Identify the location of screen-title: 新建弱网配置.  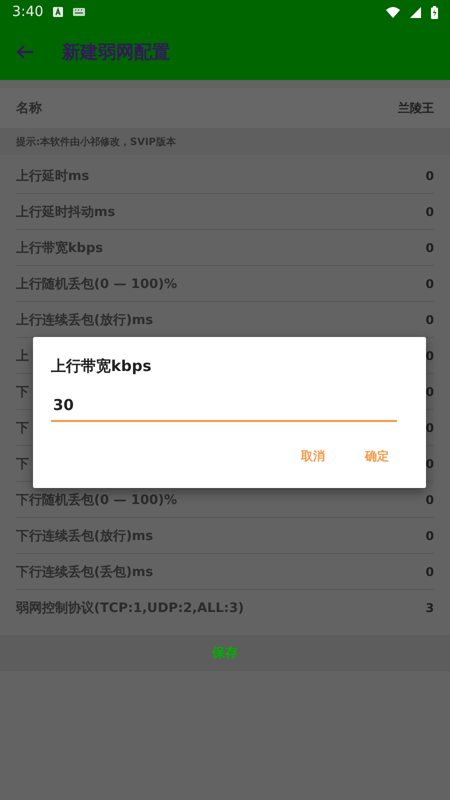
(116, 52).